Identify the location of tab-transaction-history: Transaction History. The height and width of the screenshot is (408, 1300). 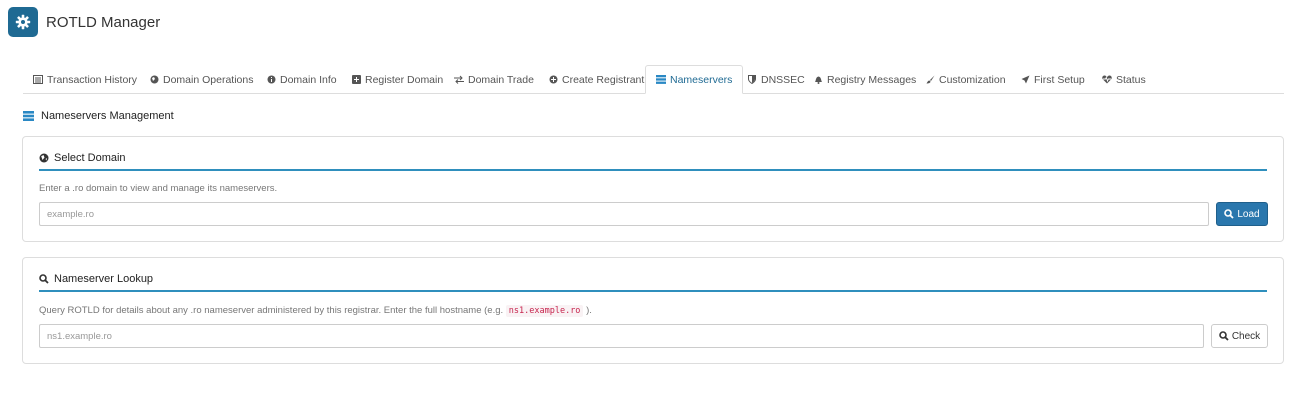
(85, 79).